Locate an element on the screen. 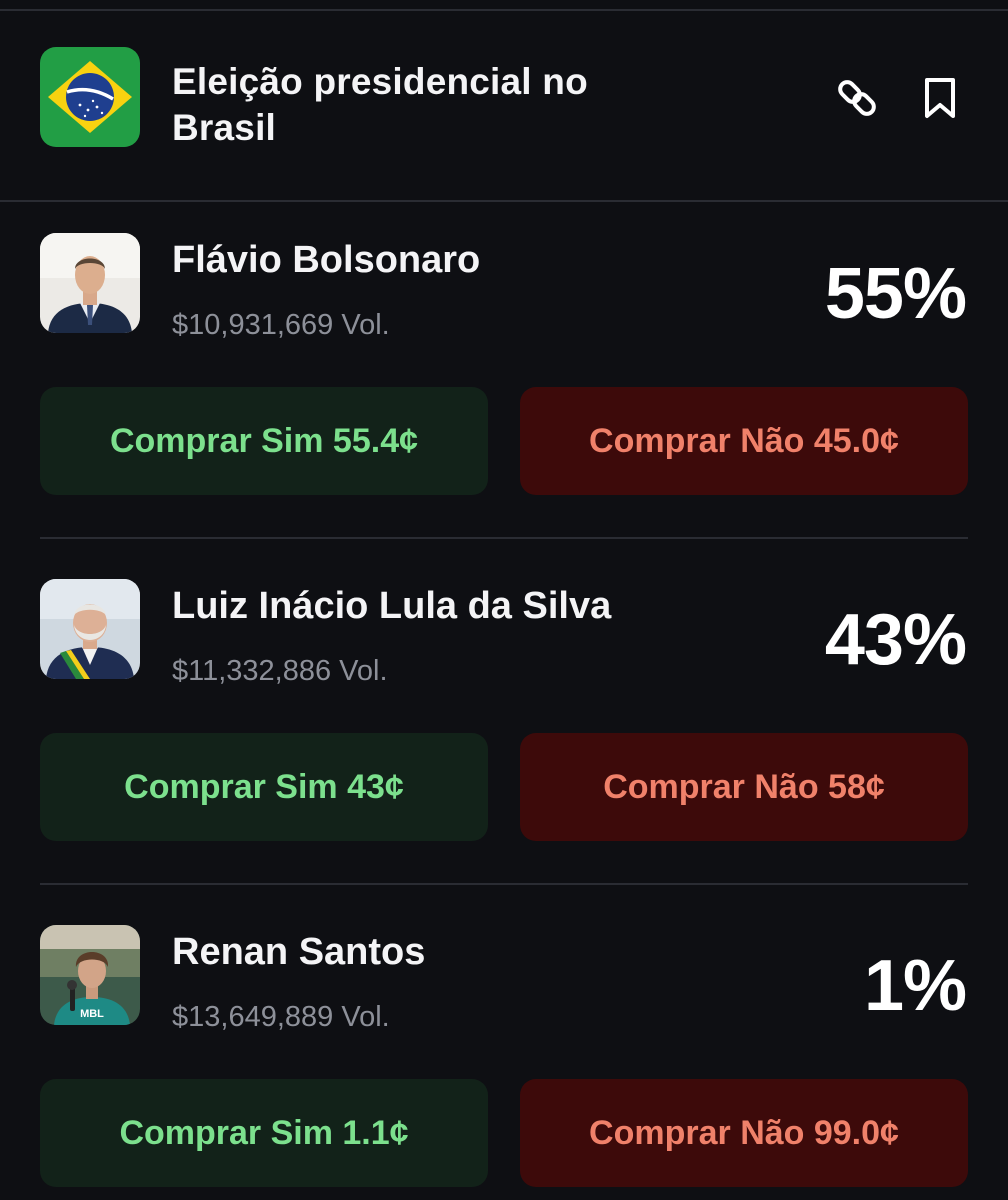 The height and width of the screenshot is (1200, 1008). candidate-probability: 1% is located at coordinates (915, 986).